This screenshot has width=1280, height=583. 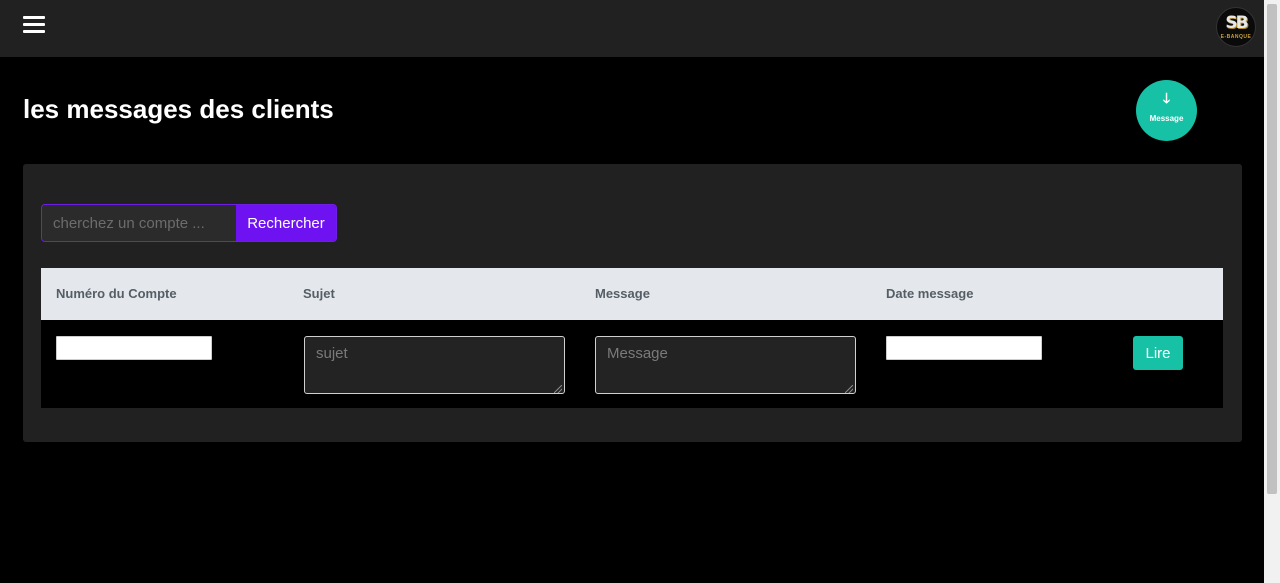 I want to click on arrow-down-icon: 🡓, so click(x=1166, y=98).